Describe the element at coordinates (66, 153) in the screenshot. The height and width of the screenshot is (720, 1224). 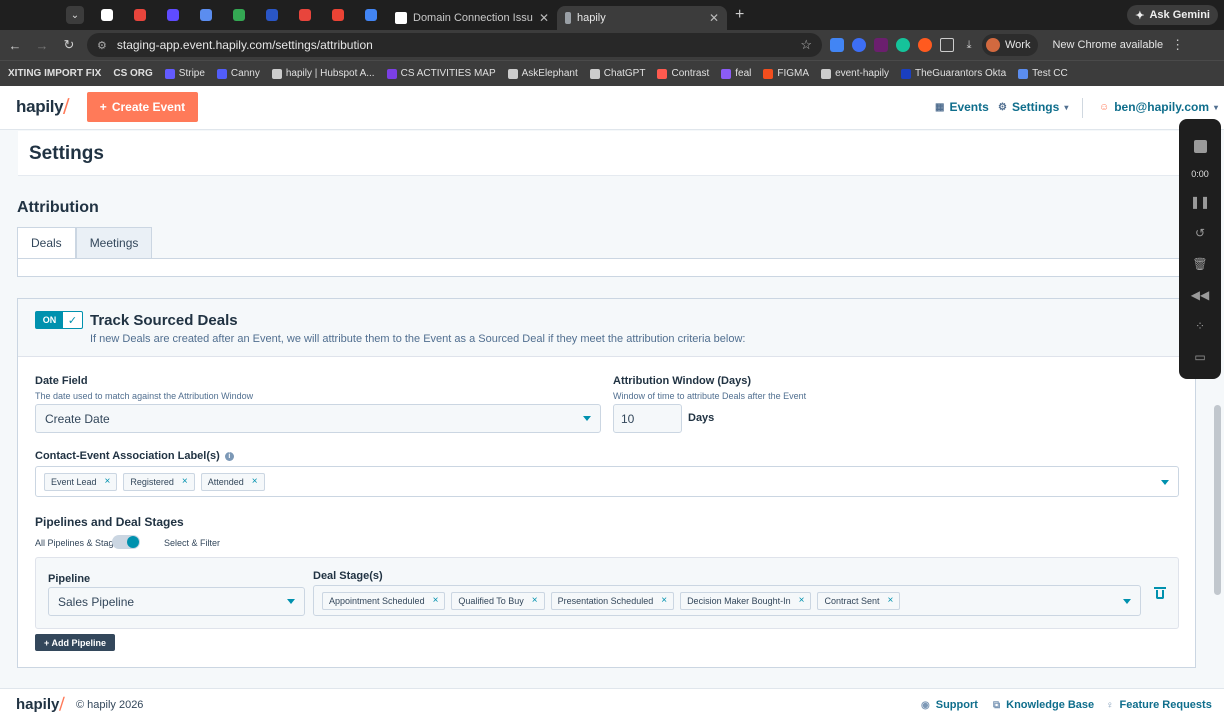
I see `page-title: Settings` at that location.